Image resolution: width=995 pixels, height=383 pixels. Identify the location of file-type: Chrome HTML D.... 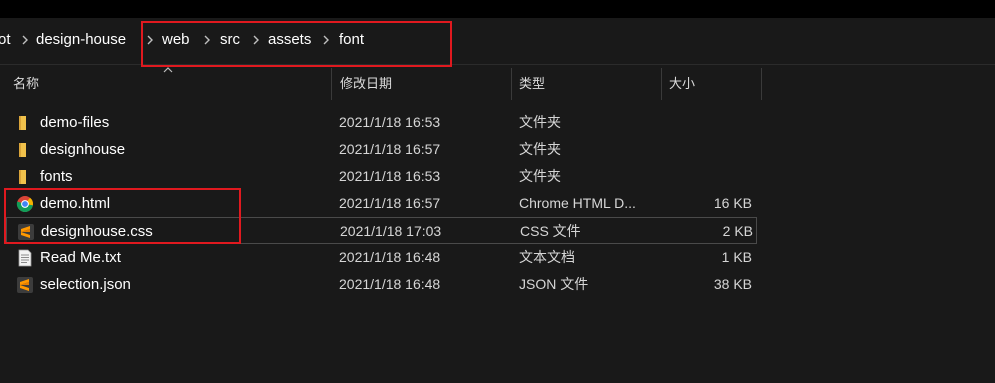
(577, 203).